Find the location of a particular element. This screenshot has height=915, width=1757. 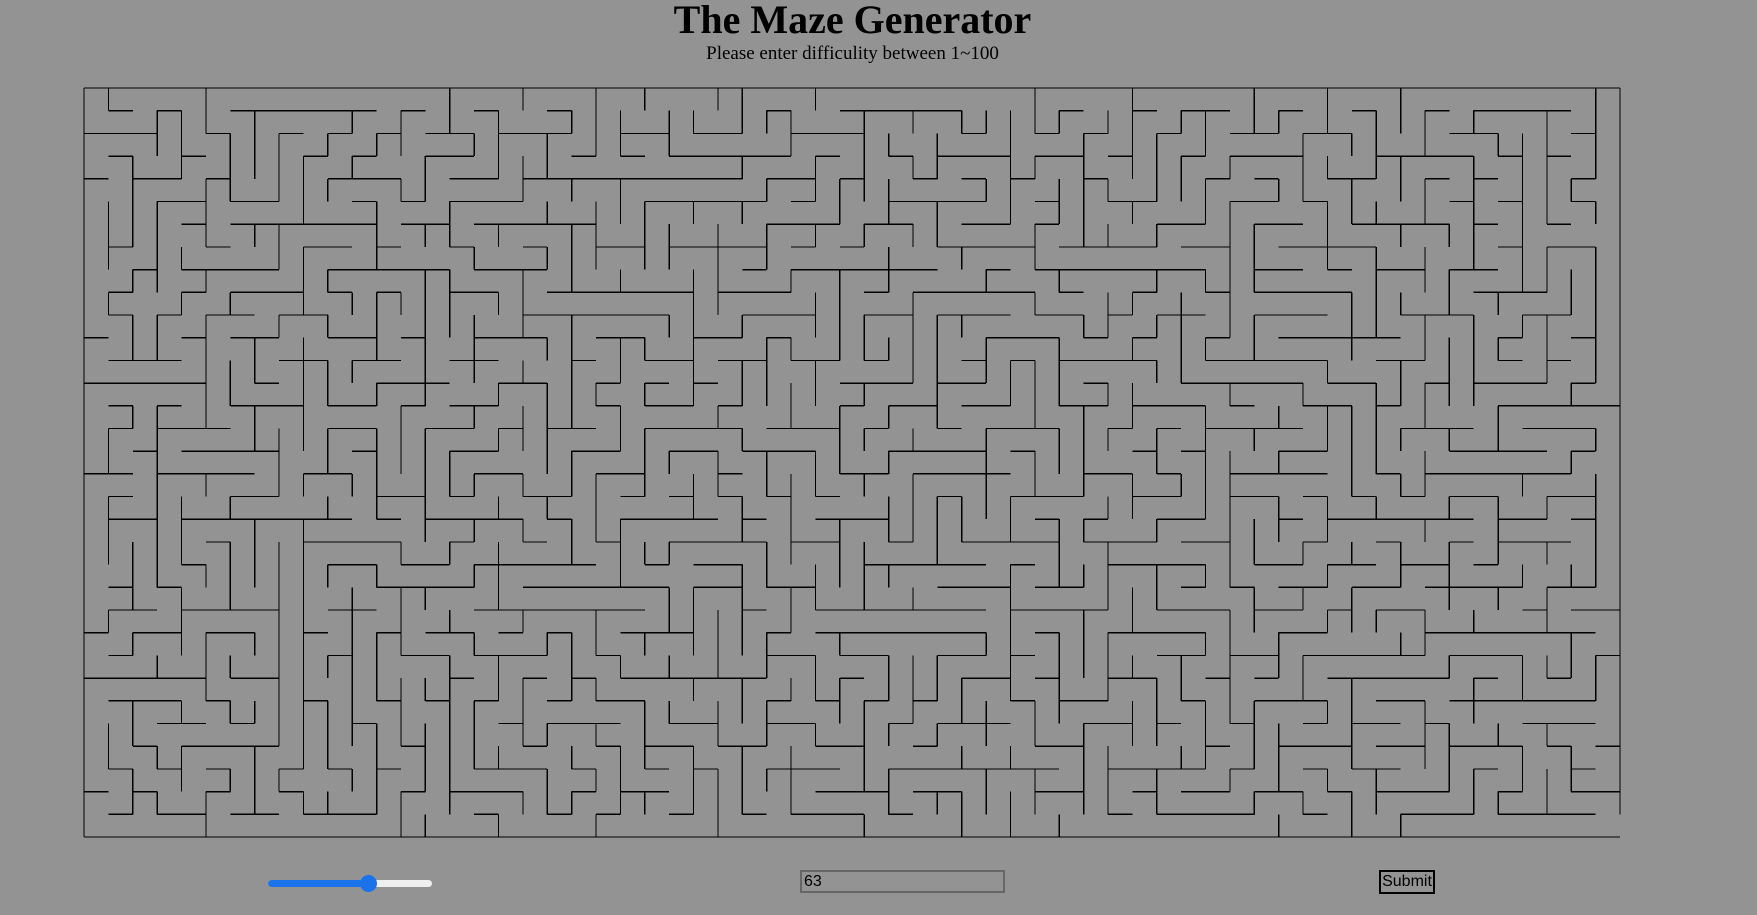

difficulty-slider is located at coordinates (350, 883).